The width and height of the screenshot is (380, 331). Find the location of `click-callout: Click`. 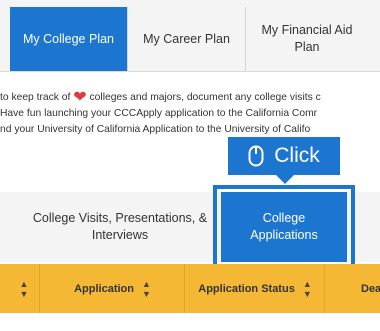

click-callout: Click is located at coordinates (284, 156).